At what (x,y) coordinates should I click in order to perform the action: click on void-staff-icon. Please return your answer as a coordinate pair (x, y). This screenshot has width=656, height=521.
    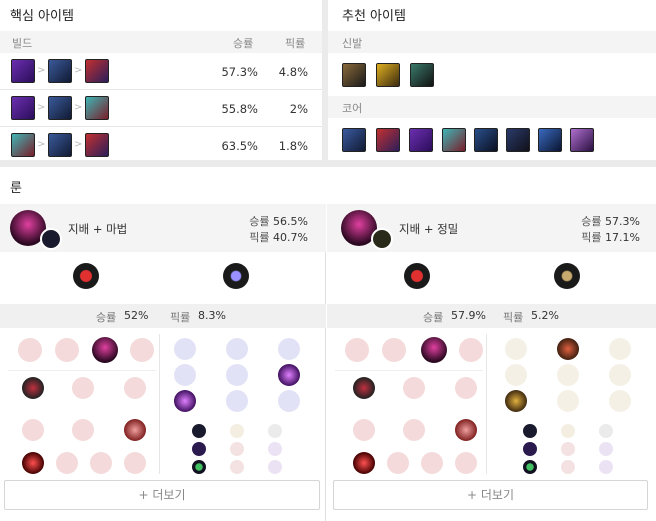
    Looking at the image, I should click on (486, 140).